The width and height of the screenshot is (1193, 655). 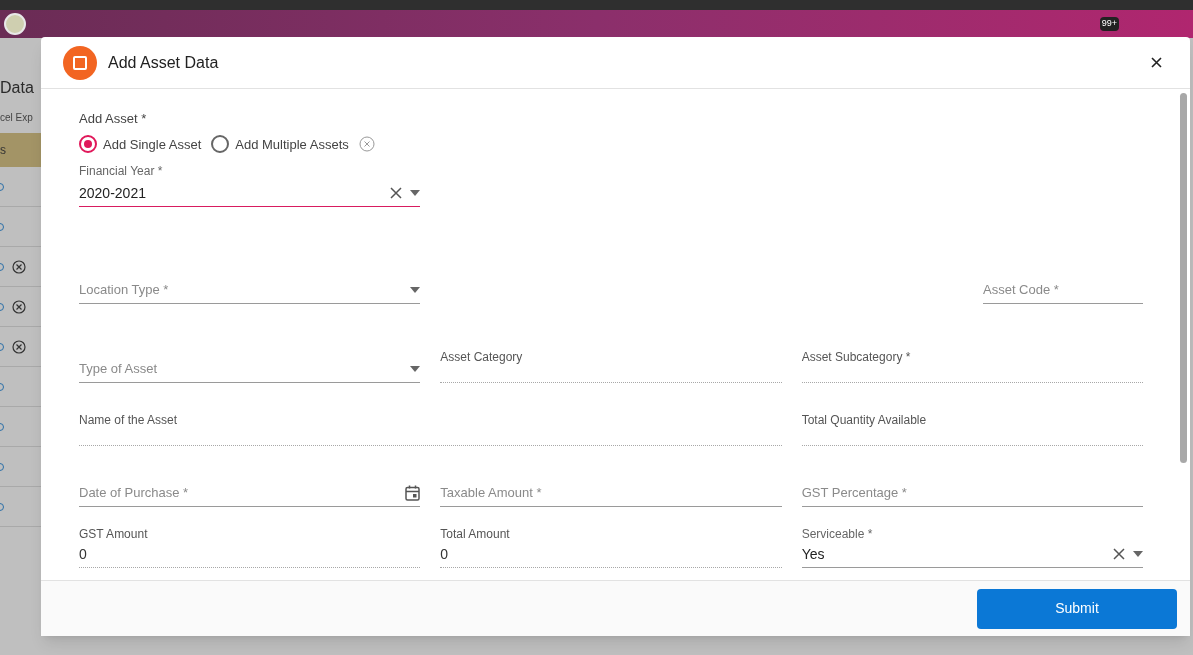 What do you see at coordinates (15, 24) in the screenshot?
I see `emblem-icon` at bounding box center [15, 24].